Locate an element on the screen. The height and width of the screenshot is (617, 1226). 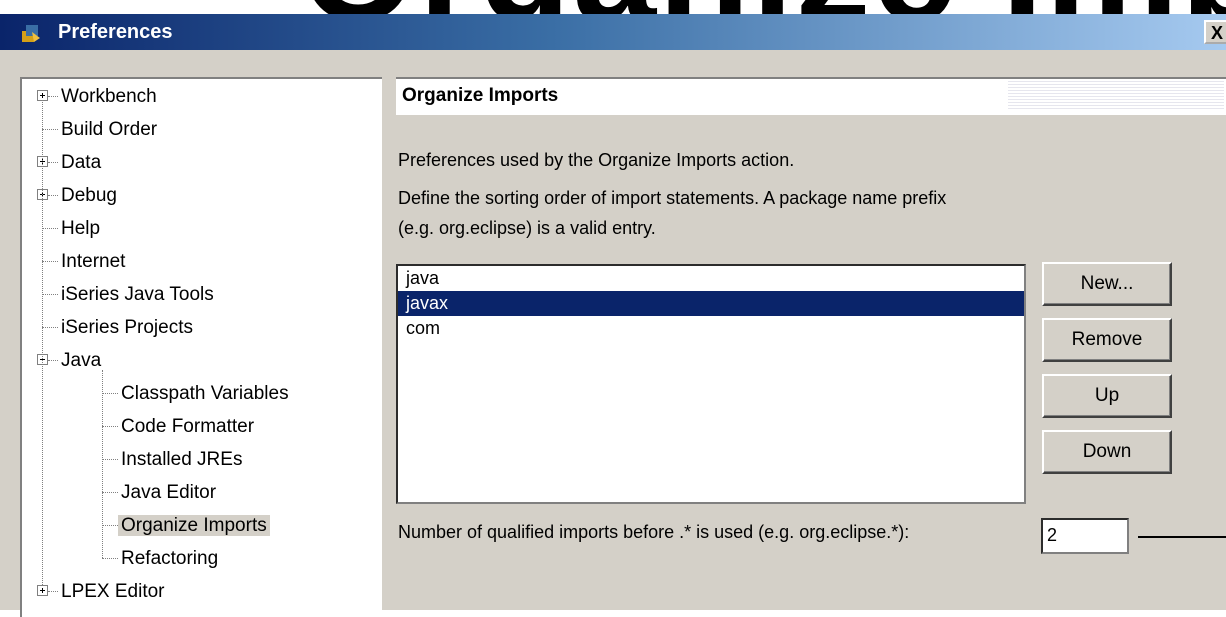
tree-item-label: Code Formatter is located at coordinates (188, 426).